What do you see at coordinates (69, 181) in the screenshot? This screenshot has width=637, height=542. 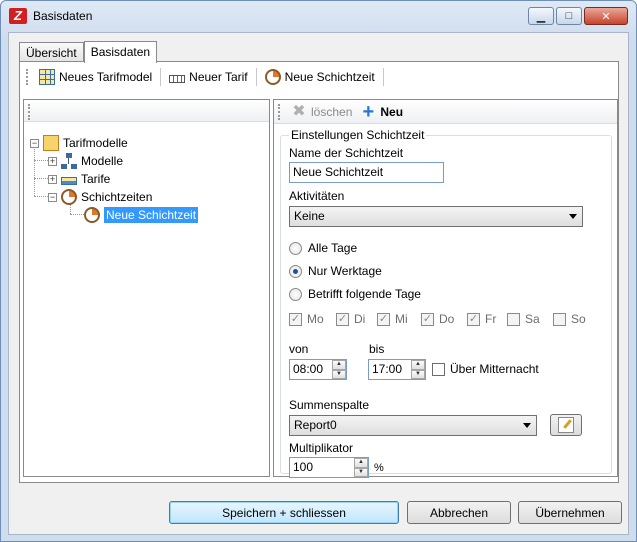 I see `tariffs-icon` at bounding box center [69, 181].